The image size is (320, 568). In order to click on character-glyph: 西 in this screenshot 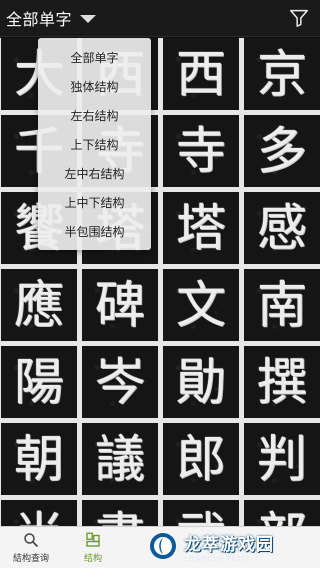, I will do `click(201, 74)`.